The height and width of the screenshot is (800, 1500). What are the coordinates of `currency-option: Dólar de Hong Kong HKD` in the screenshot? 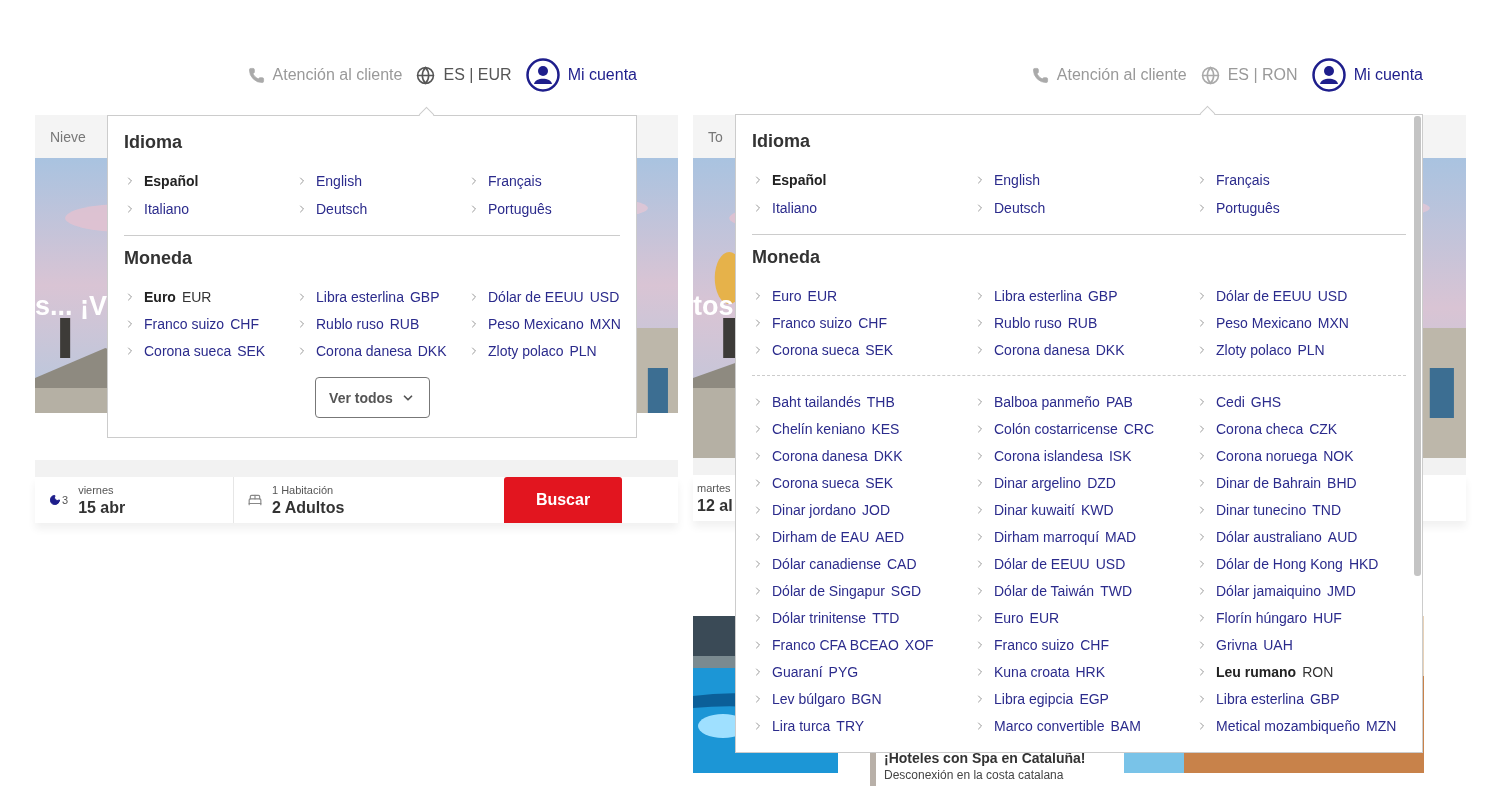 It's located at (1307, 563).